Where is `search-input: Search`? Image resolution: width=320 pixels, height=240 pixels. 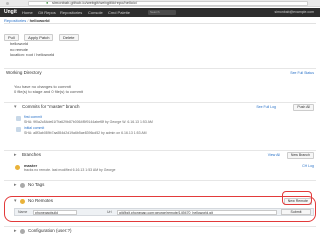
search-input: Search is located at coordinates (162, 12).